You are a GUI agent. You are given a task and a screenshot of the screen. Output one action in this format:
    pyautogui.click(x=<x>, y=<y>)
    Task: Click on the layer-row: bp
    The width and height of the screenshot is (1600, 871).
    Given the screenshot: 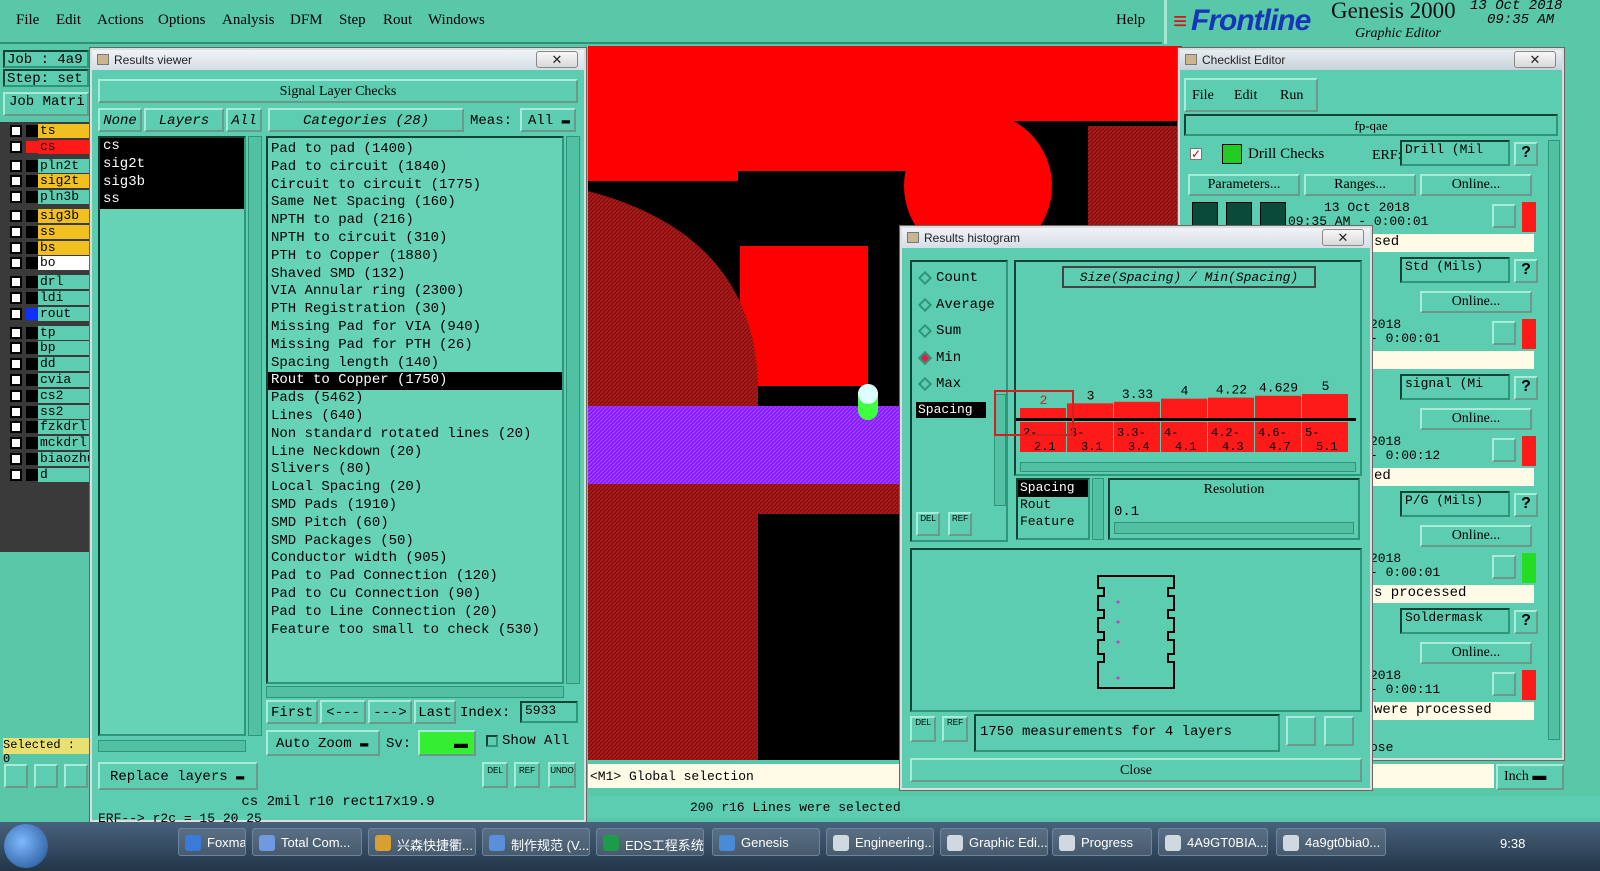 What is the action you would take?
    pyautogui.click(x=48, y=348)
    